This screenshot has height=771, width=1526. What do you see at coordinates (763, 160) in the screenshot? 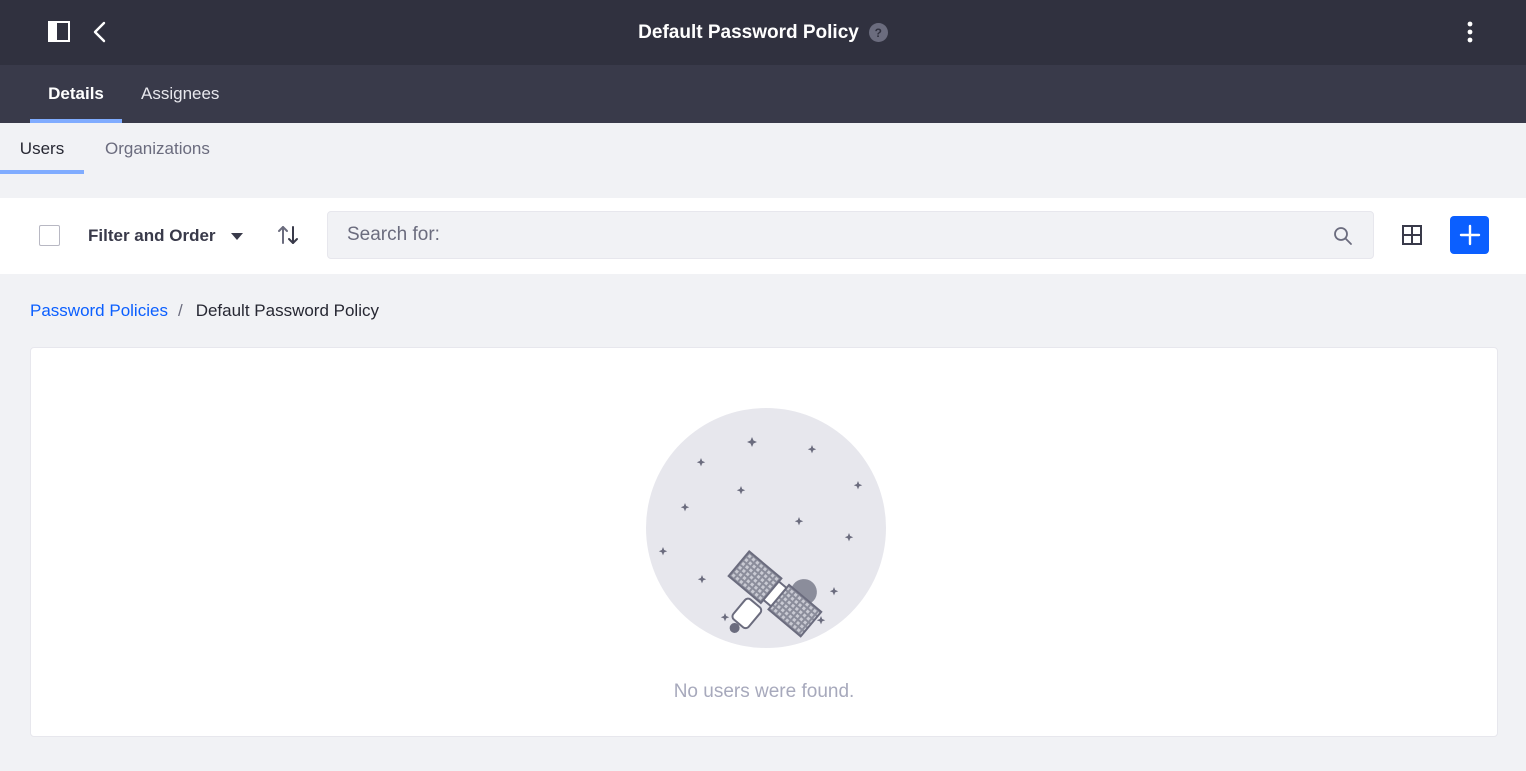
I see `sub-tabs: Users Organizations` at bounding box center [763, 160].